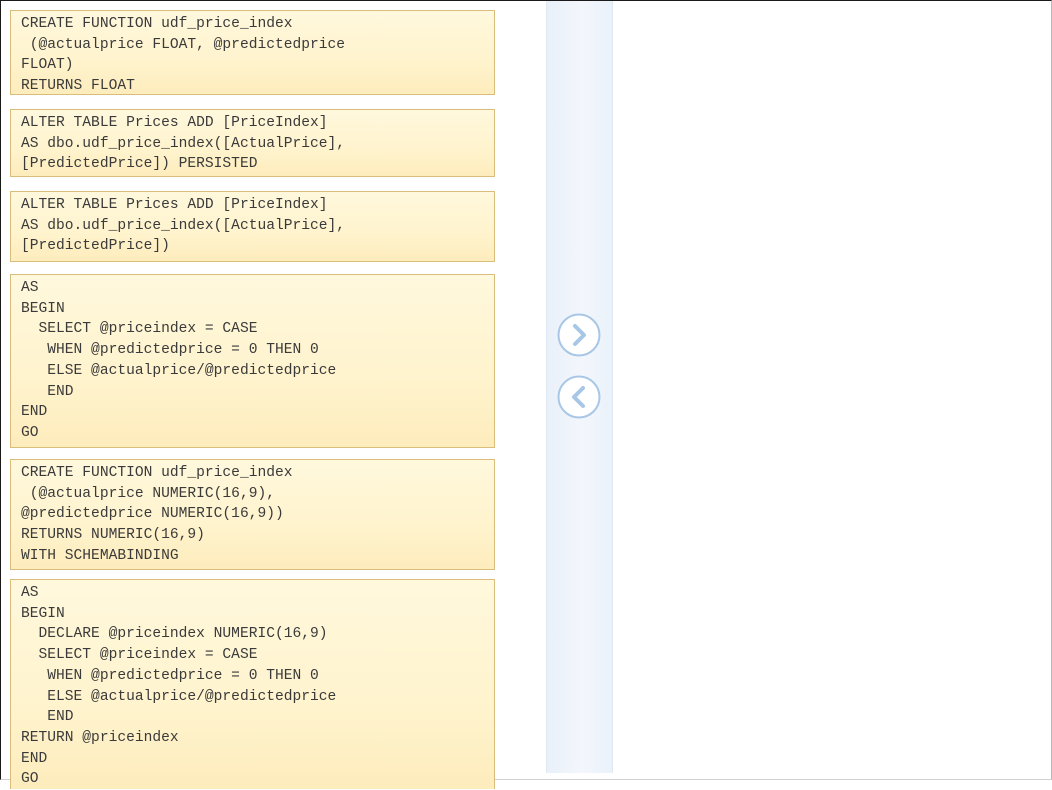 This screenshot has width=1052, height=790. What do you see at coordinates (47, 65) in the screenshot?
I see `code-line: FLOAT)` at bounding box center [47, 65].